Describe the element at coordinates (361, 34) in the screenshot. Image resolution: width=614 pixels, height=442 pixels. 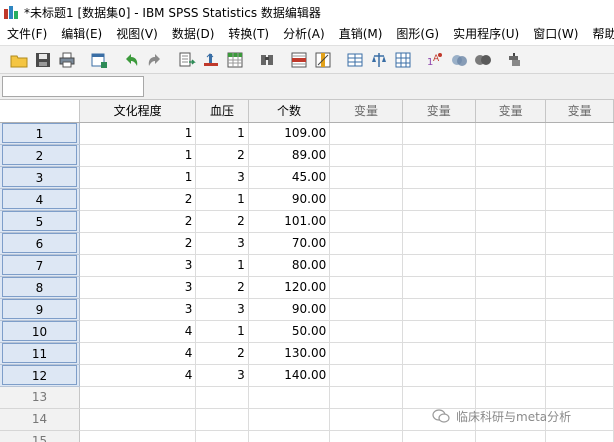
I see `menu-direct-marketing: 直销(M)` at that location.